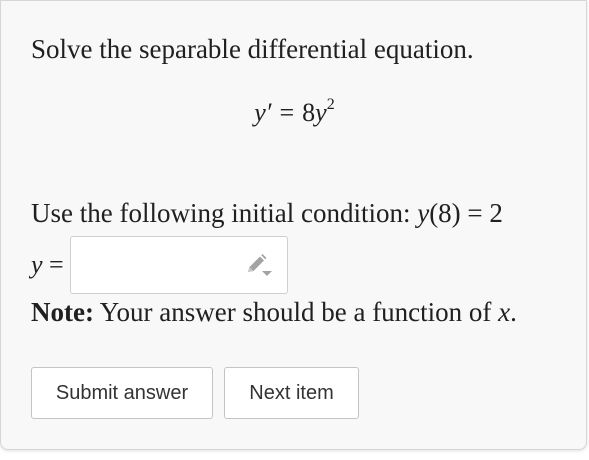  Describe the element at coordinates (321, 112) in the screenshot. I see `equation-variable: y` at that location.